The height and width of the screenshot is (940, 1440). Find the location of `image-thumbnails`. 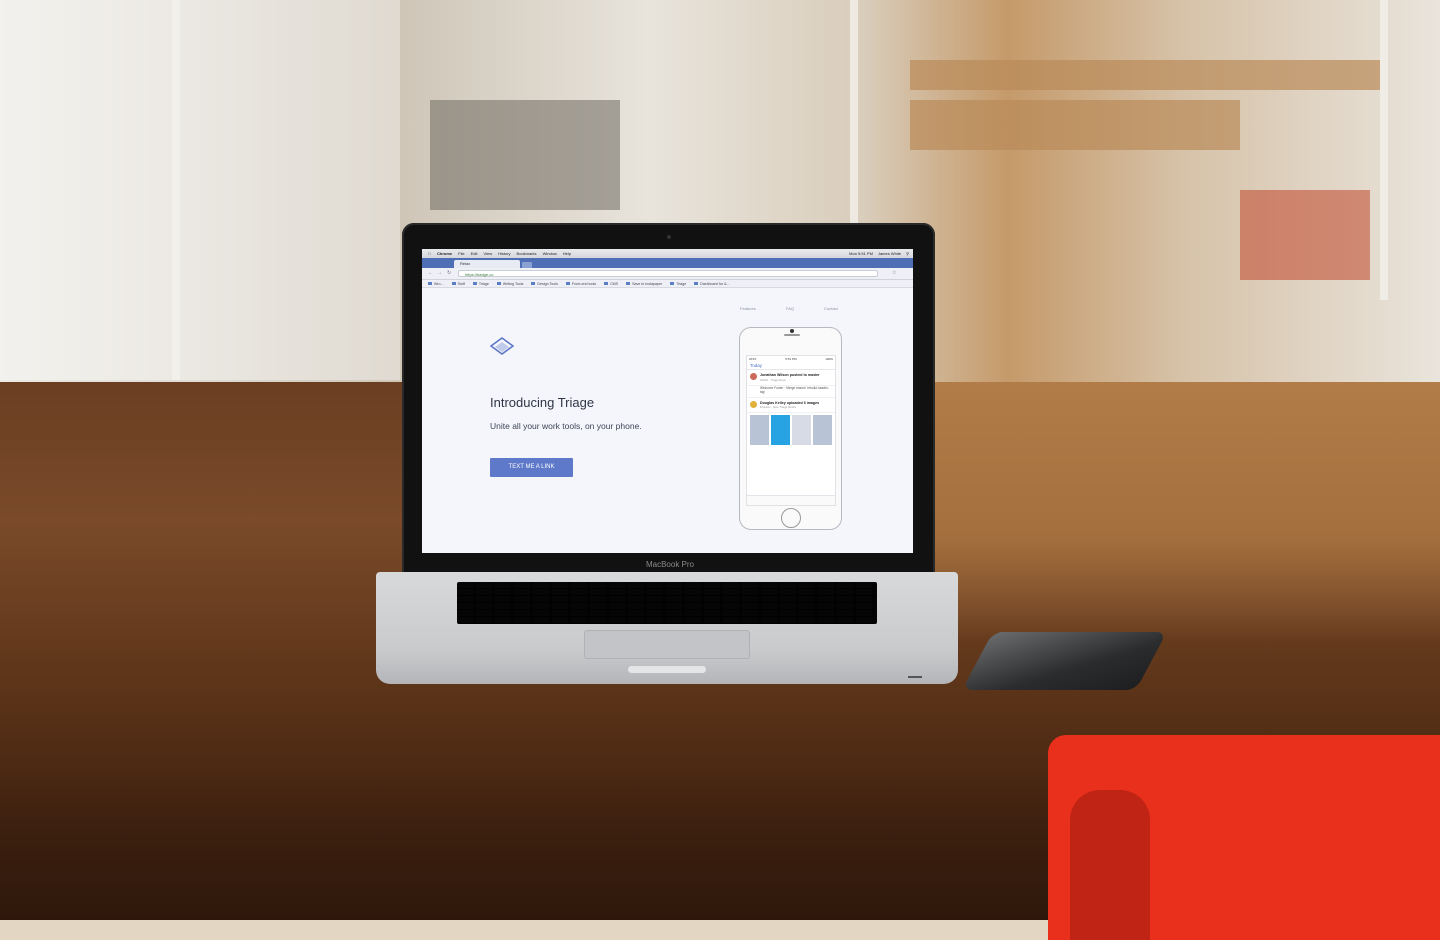

image-thumbnails is located at coordinates (791, 430).